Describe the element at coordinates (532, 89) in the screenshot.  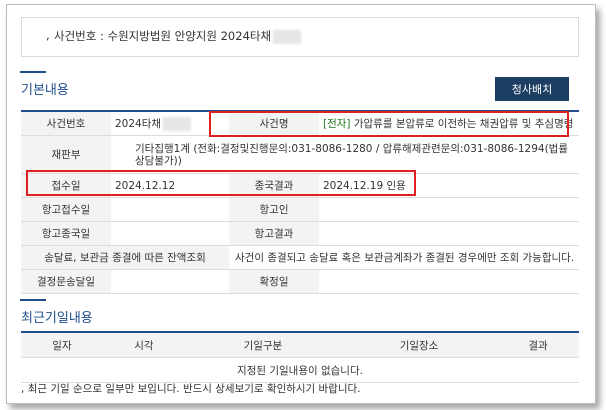
I see `court-map-button: 청사배치` at that location.